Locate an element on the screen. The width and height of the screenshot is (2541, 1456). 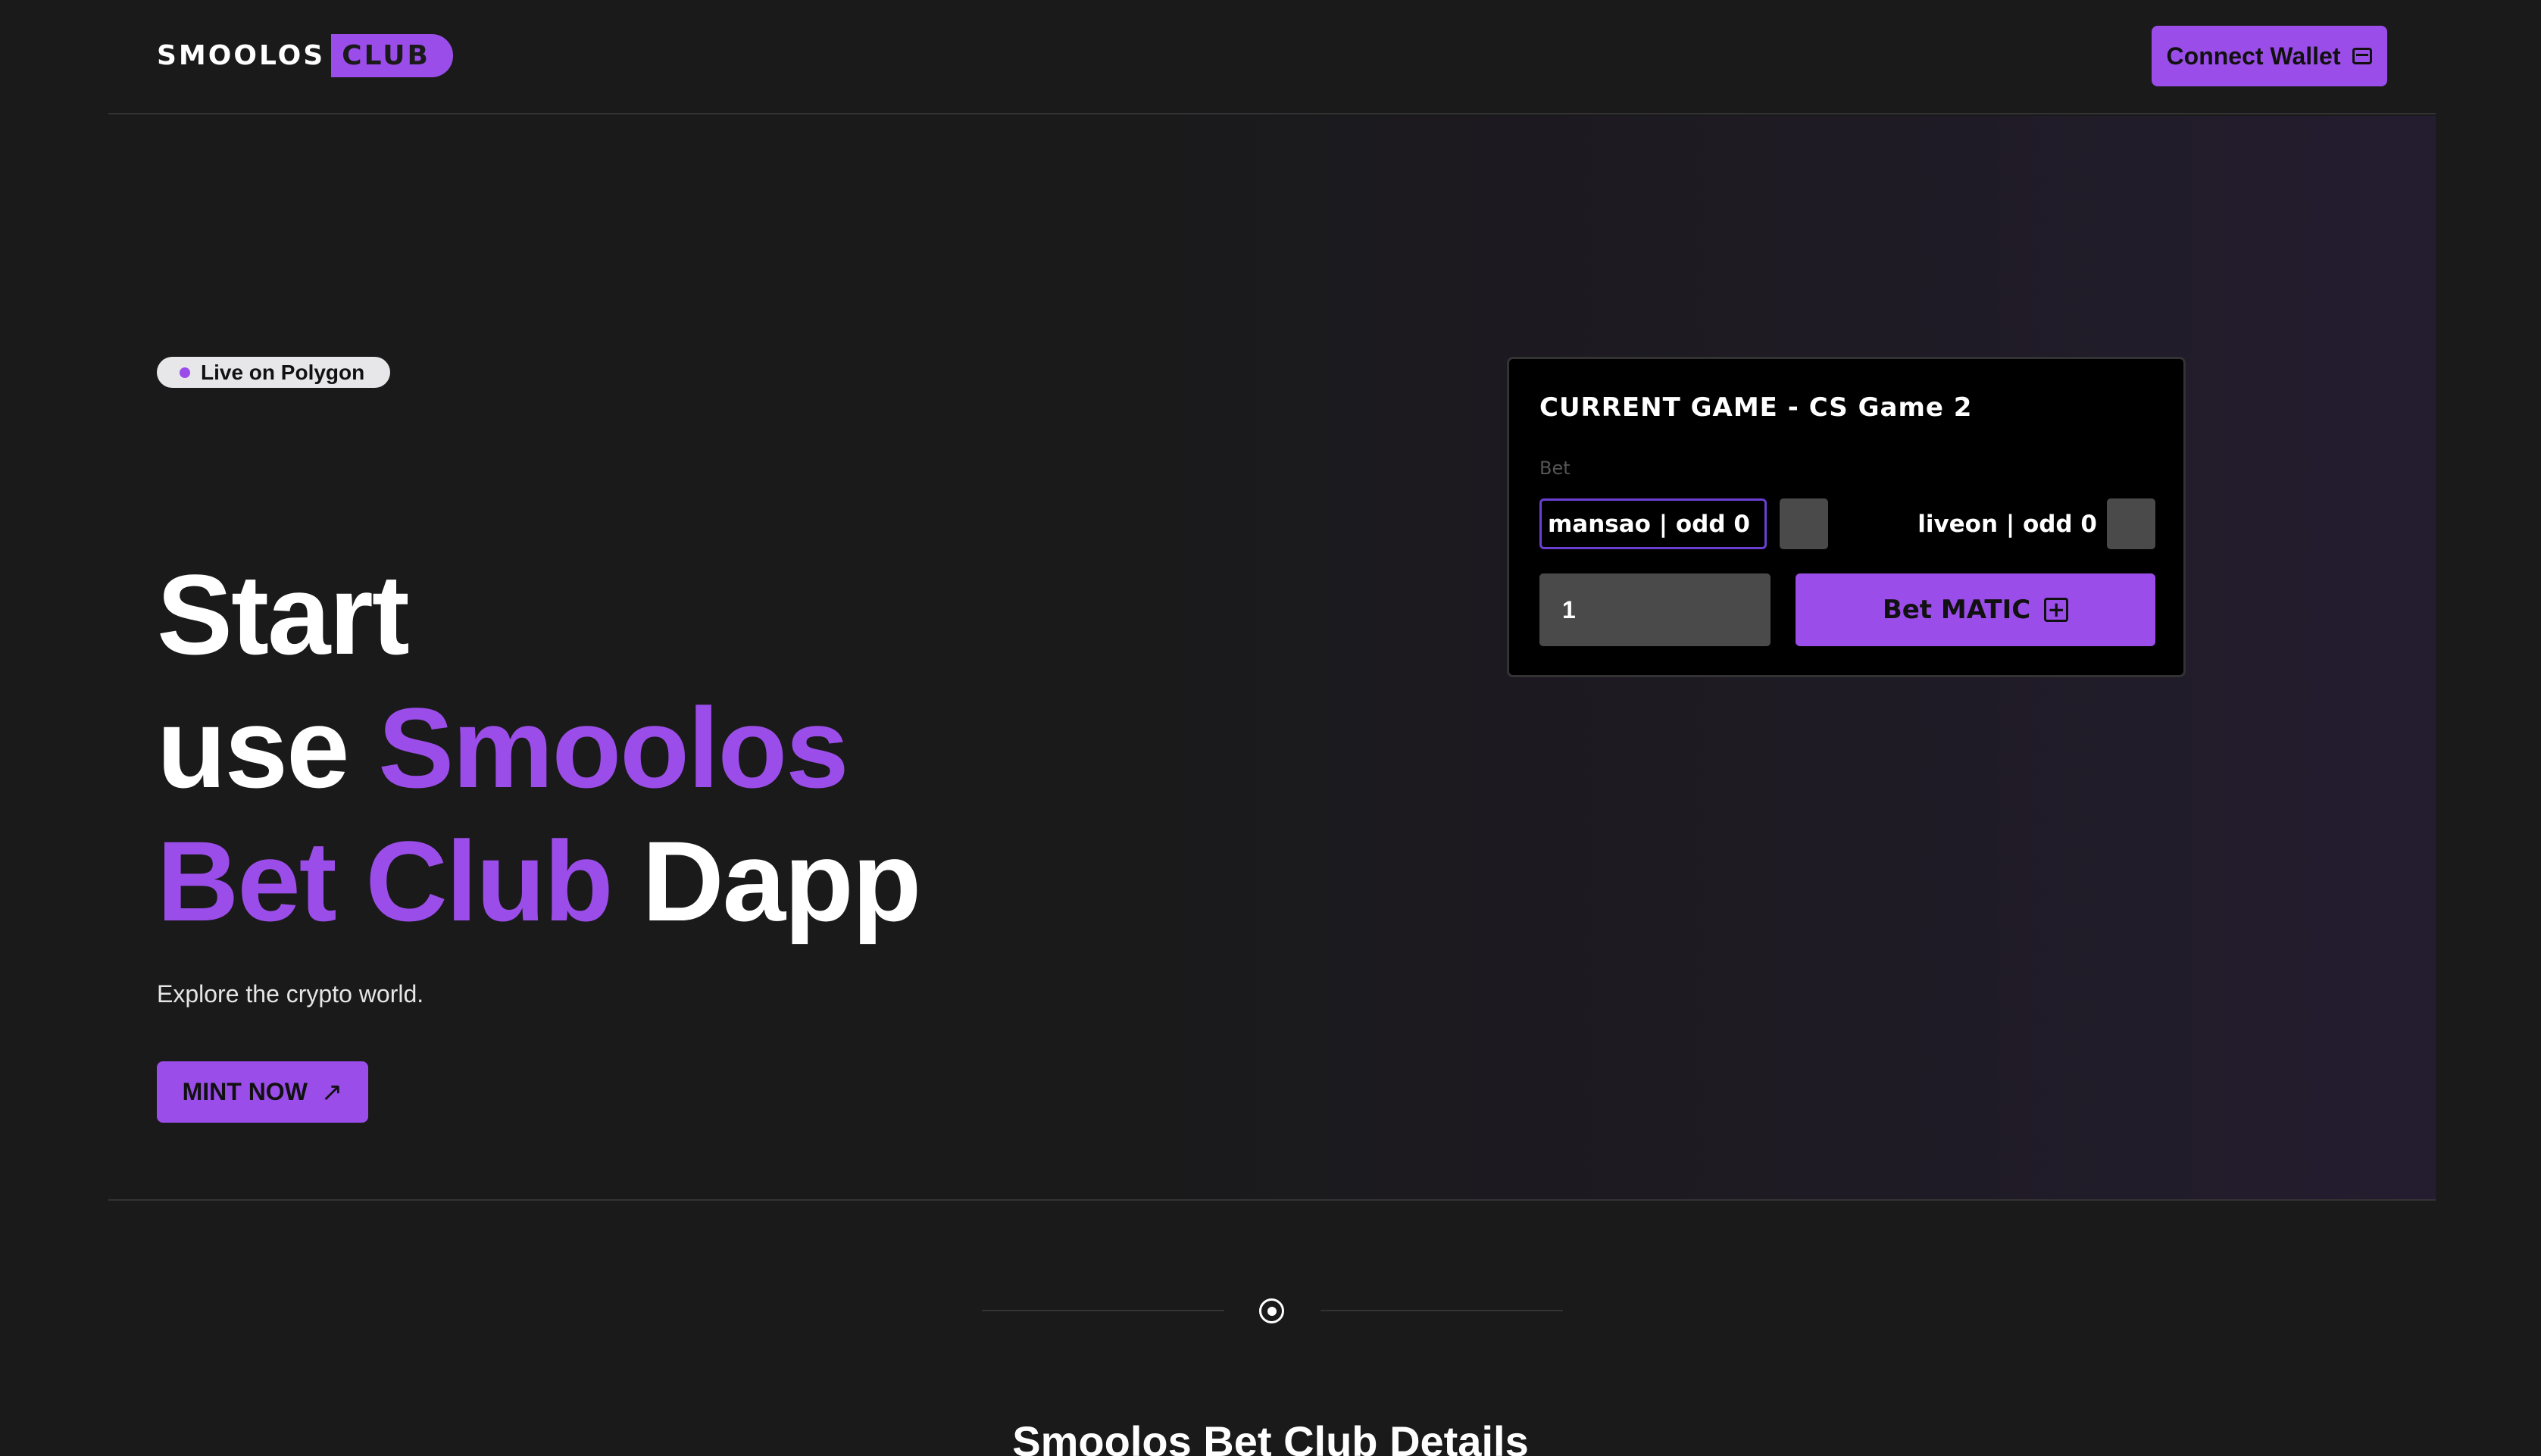
logo-text: SMOOLOS is located at coordinates (242, 55).